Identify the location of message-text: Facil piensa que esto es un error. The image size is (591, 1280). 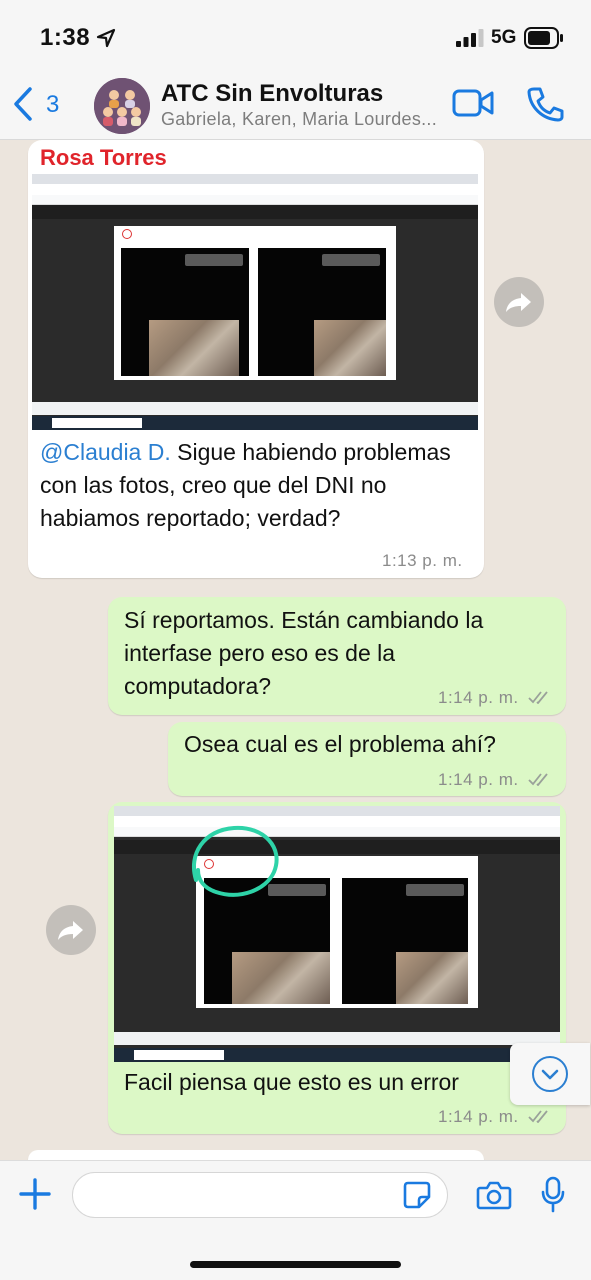
(334, 1082).